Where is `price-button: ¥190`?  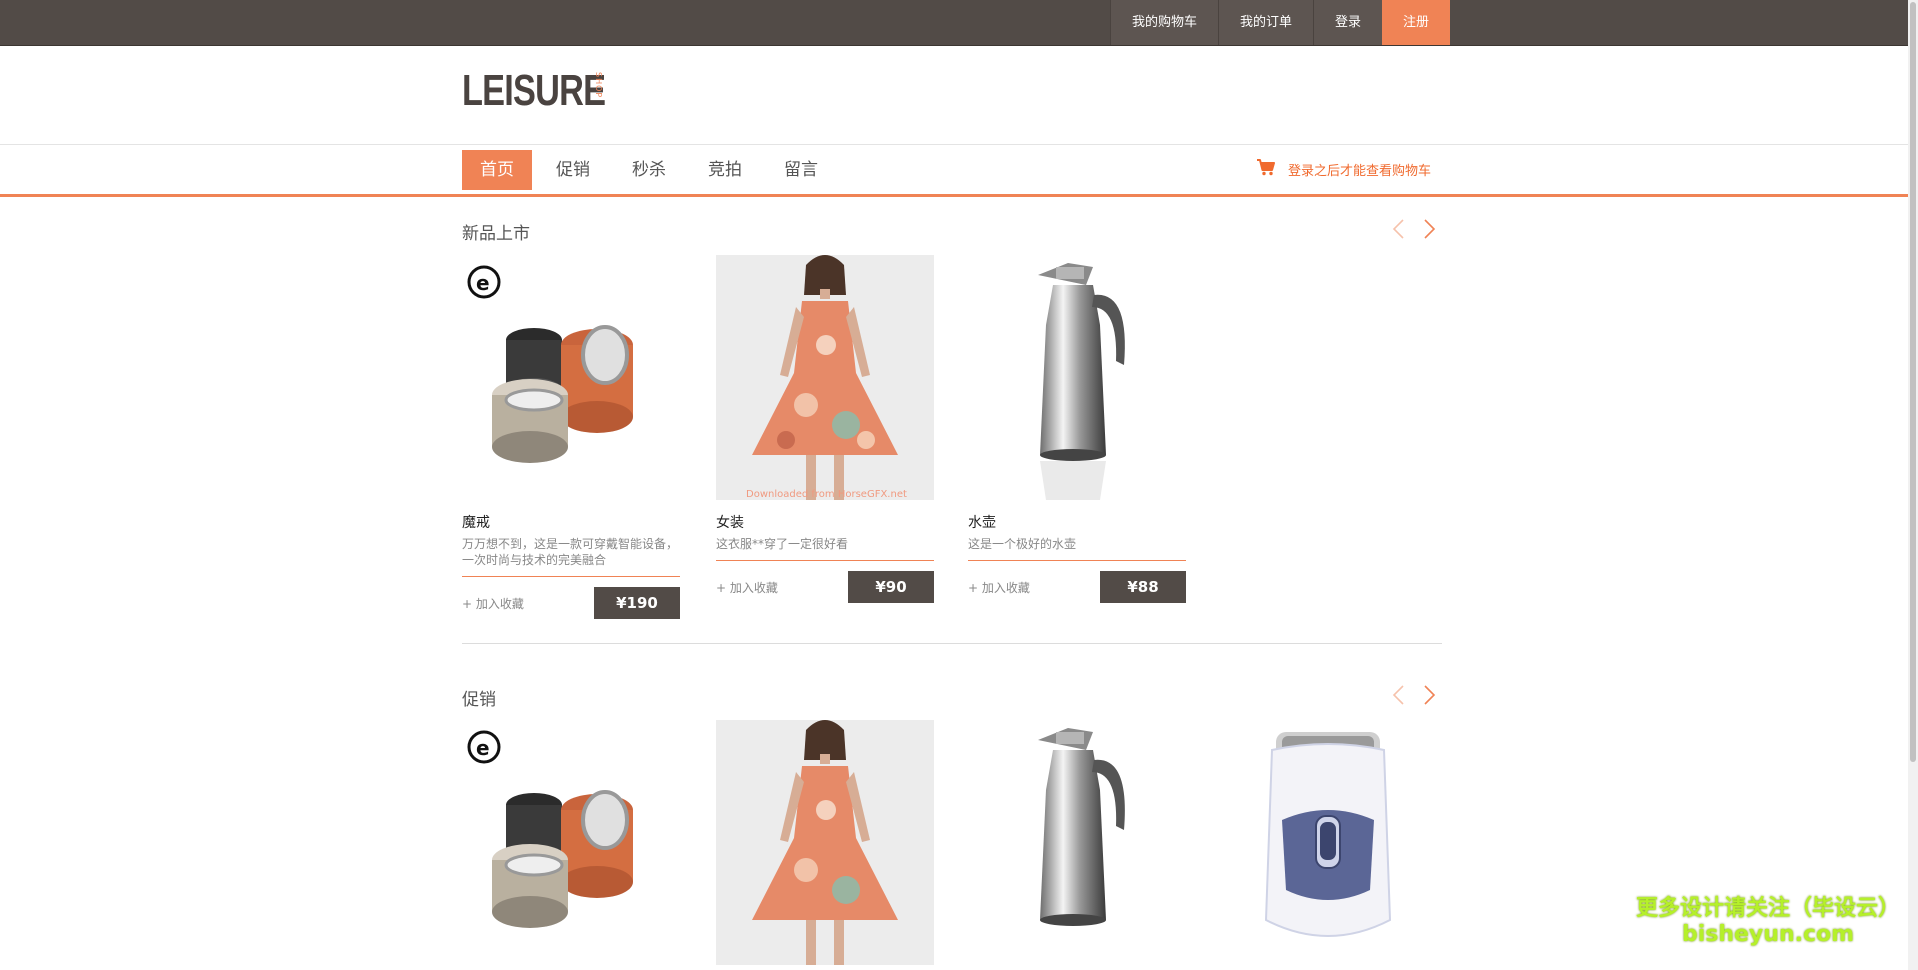
price-button: ¥190 is located at coordinates (637, 603).